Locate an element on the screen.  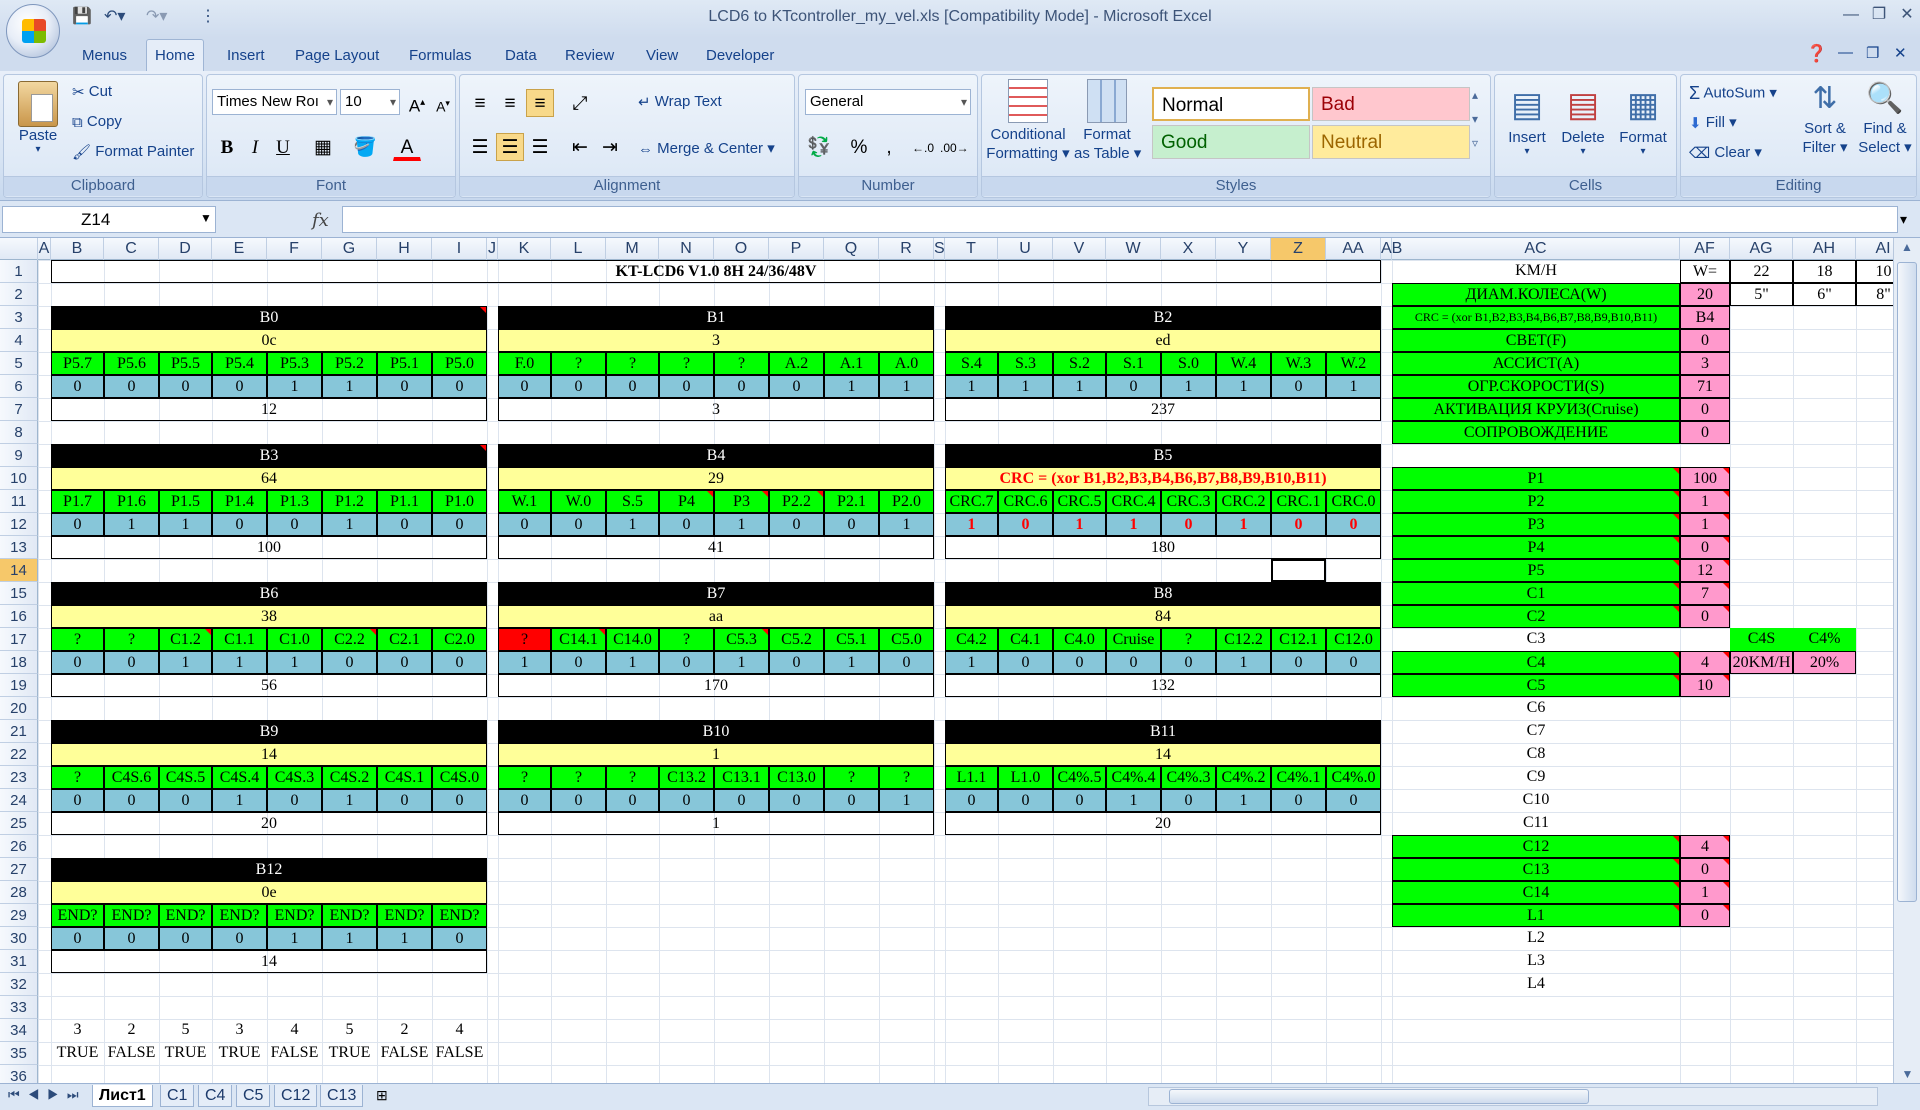
block-header: B8 is located at coordinates (1163, 593).